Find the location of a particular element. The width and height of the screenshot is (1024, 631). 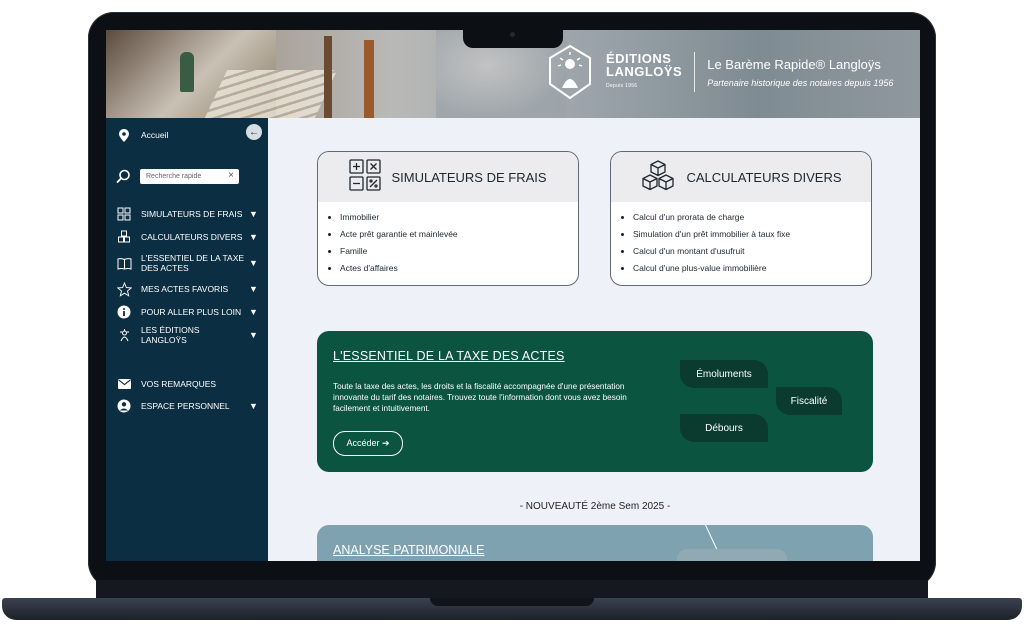

list-item: Acte prêt garantie et mainlevée is located at coordinates (459, 234).